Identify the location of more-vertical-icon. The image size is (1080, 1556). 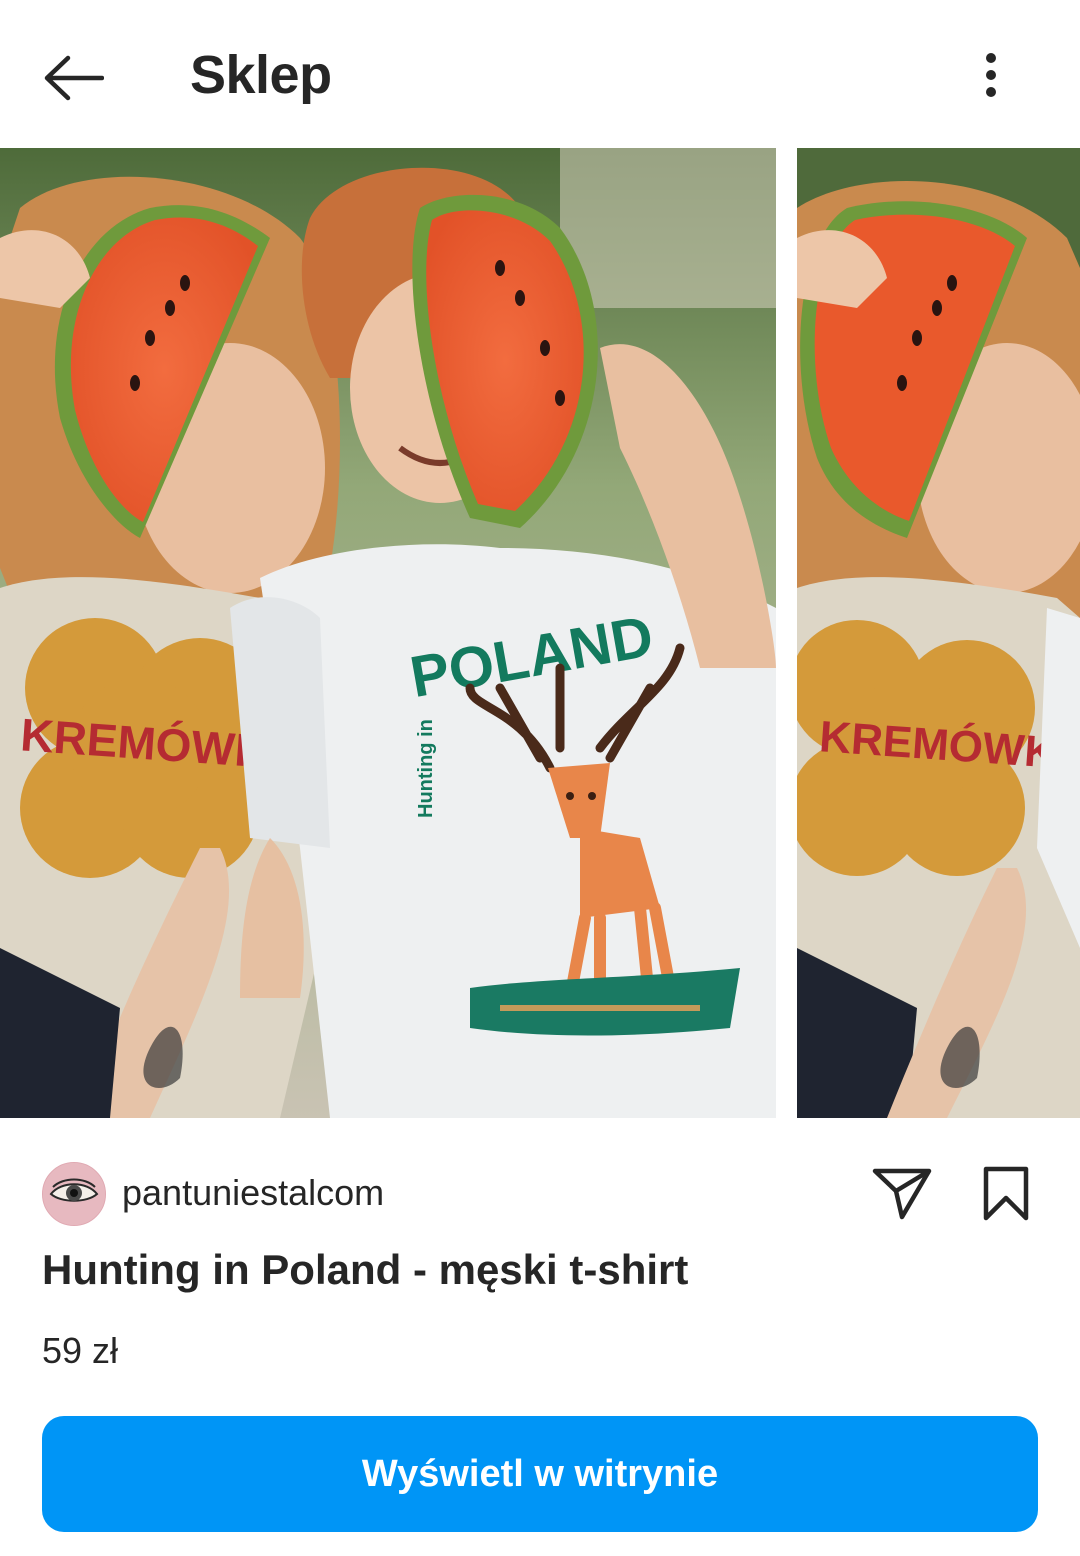
(991, 75).